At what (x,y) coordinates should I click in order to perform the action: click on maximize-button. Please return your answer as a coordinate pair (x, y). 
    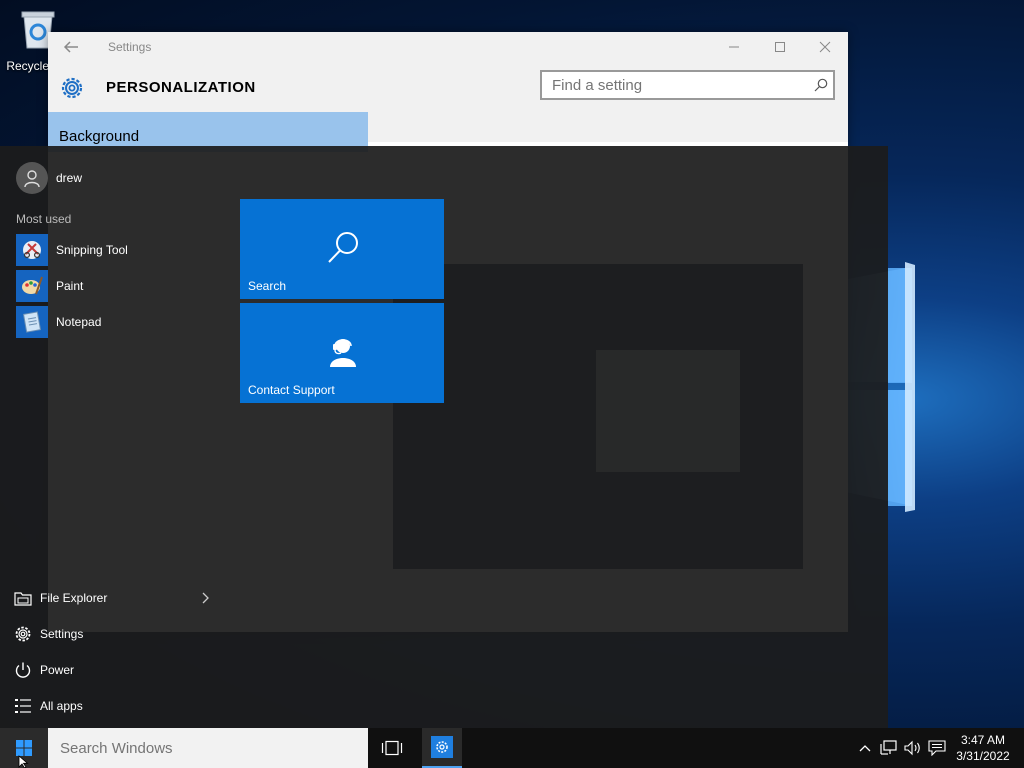
    Looking at the image, I should click on (780, 47).